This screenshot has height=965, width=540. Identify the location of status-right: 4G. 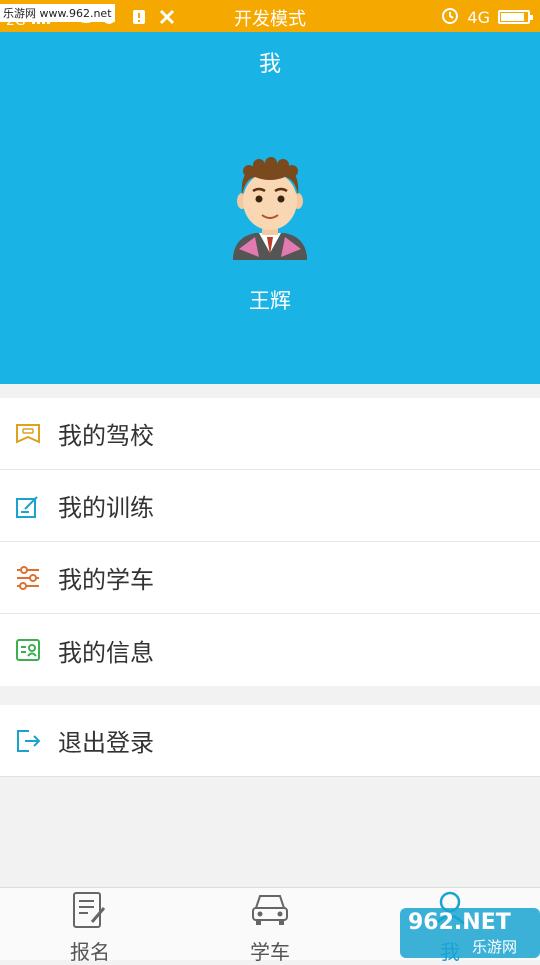
(487, 17).